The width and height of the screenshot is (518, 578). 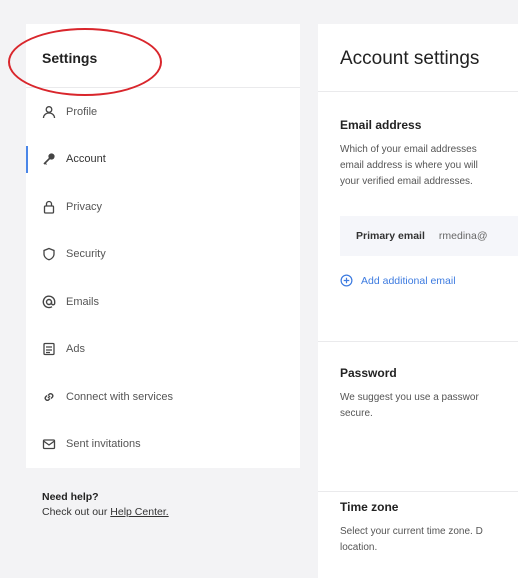 What do you see at coordinates (429, 406) in the screenshot?
I see `password-section-description: We suggest you use a passwor secure.` at bounding box center [429, 406].